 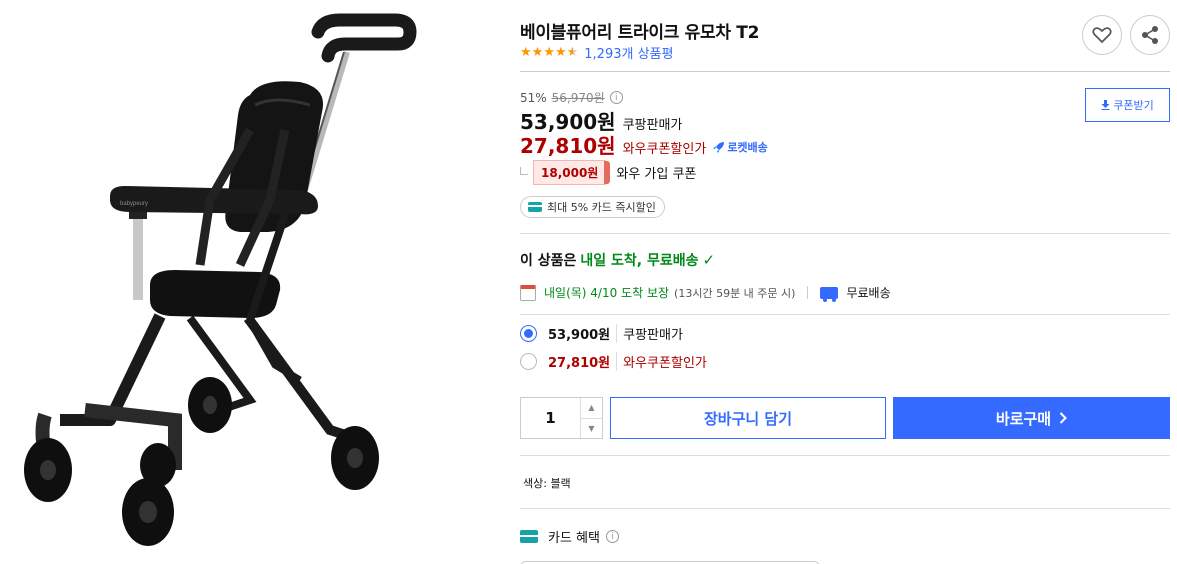 I want to click on wow-coupon-row: 18,000원 와우 가입 쿠폰, so click(x=608, y=172).